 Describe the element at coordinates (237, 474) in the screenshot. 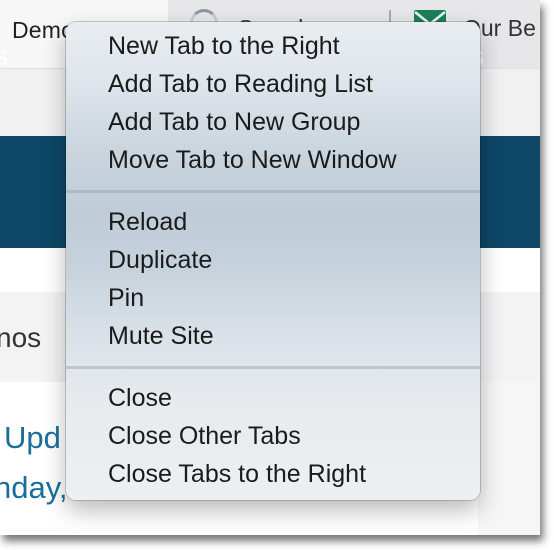

I see `menu-item-close-tabs-to-right: Close Tabs to the Right` at that location.